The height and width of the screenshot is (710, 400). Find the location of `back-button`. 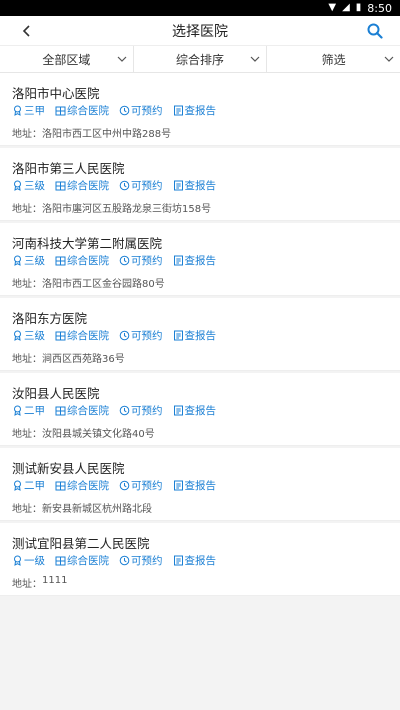

back-button is located at coordinates (27, 31).